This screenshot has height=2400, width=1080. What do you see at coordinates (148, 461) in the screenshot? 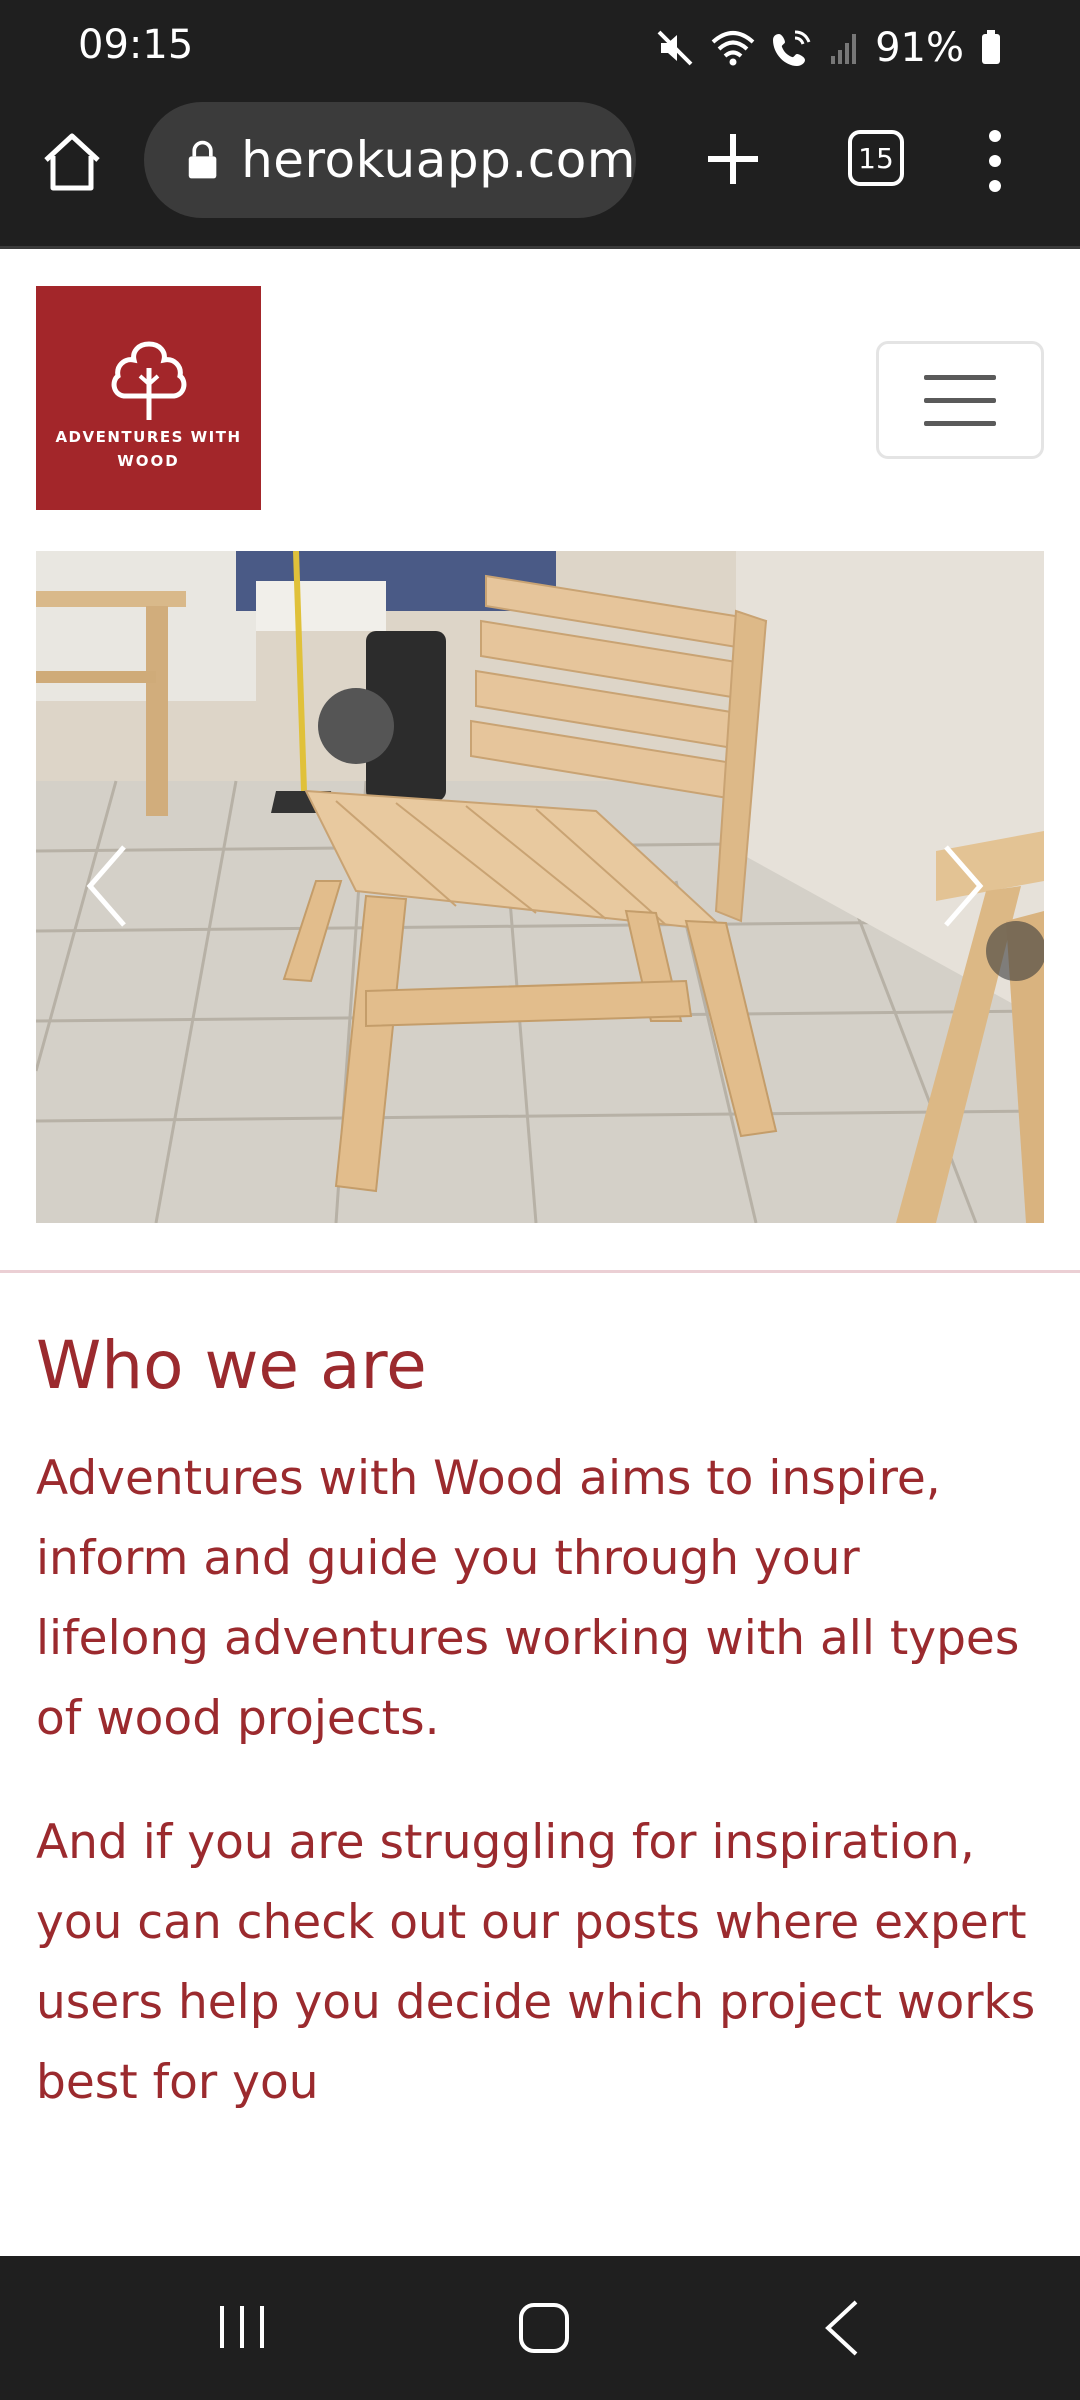
I see `logo-text-line2: WOOD` at bounding box center [148, 461].